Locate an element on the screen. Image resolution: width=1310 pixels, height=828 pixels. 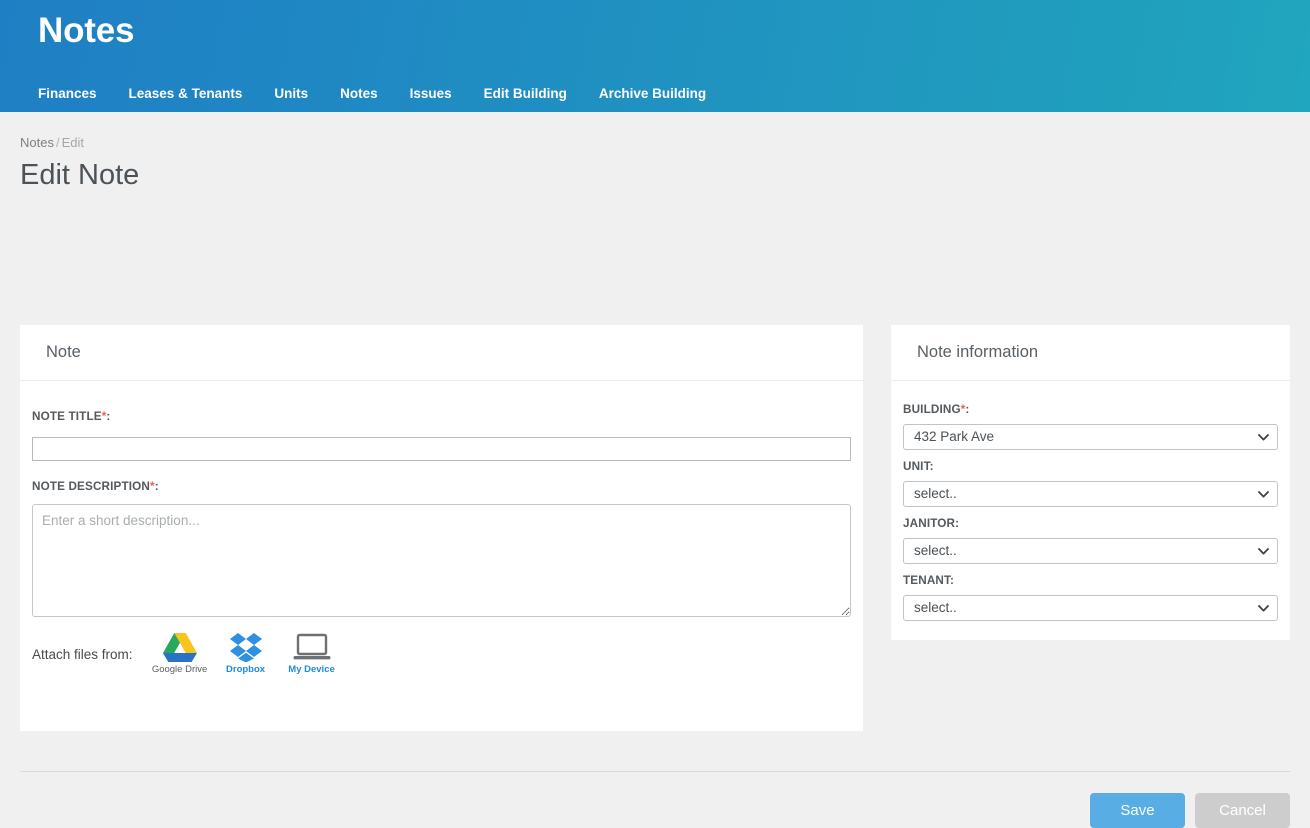
note-description-label: NOTE DESCRIPTION*: is located at coordinates (95, 486).